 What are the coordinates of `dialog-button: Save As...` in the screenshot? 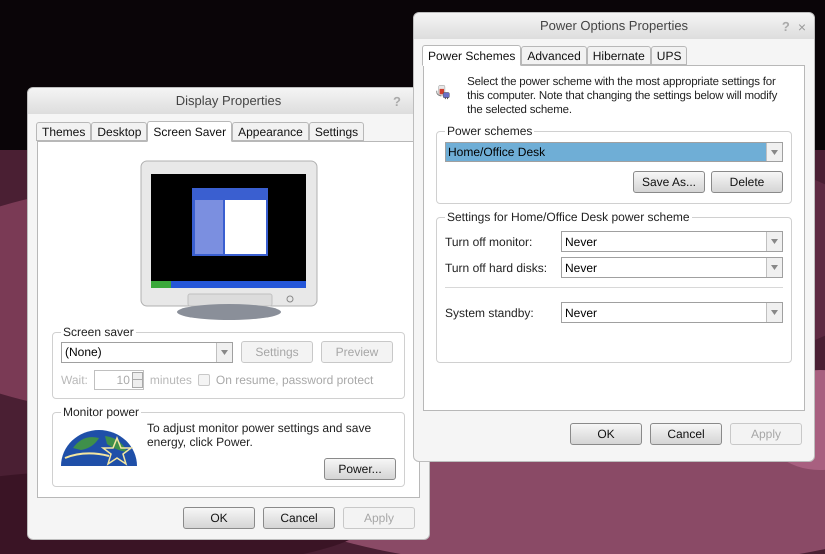 It's located at (669, 182).